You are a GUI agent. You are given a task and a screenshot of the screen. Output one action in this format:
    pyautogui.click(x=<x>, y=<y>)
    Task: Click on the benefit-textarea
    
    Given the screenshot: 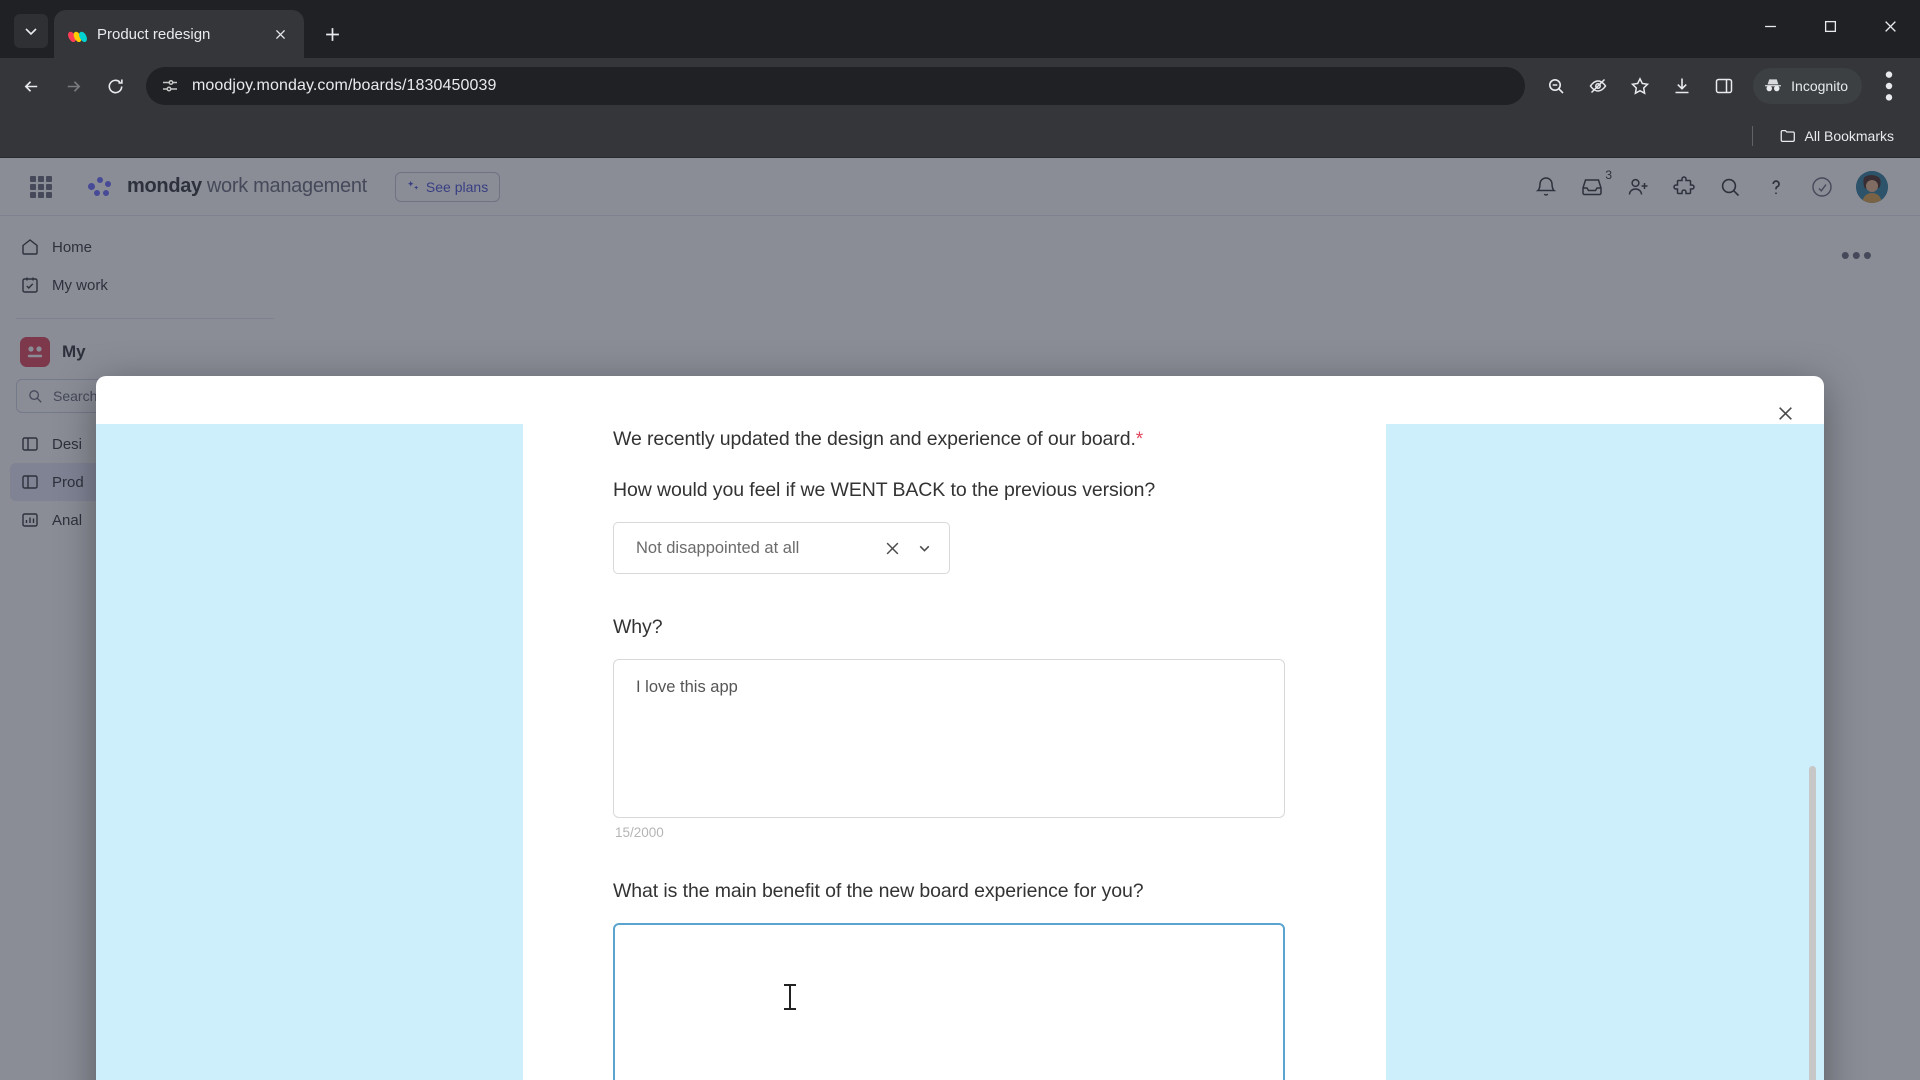 What is the action you would take?
    pyautogui.click(x=949, y=1001)
    